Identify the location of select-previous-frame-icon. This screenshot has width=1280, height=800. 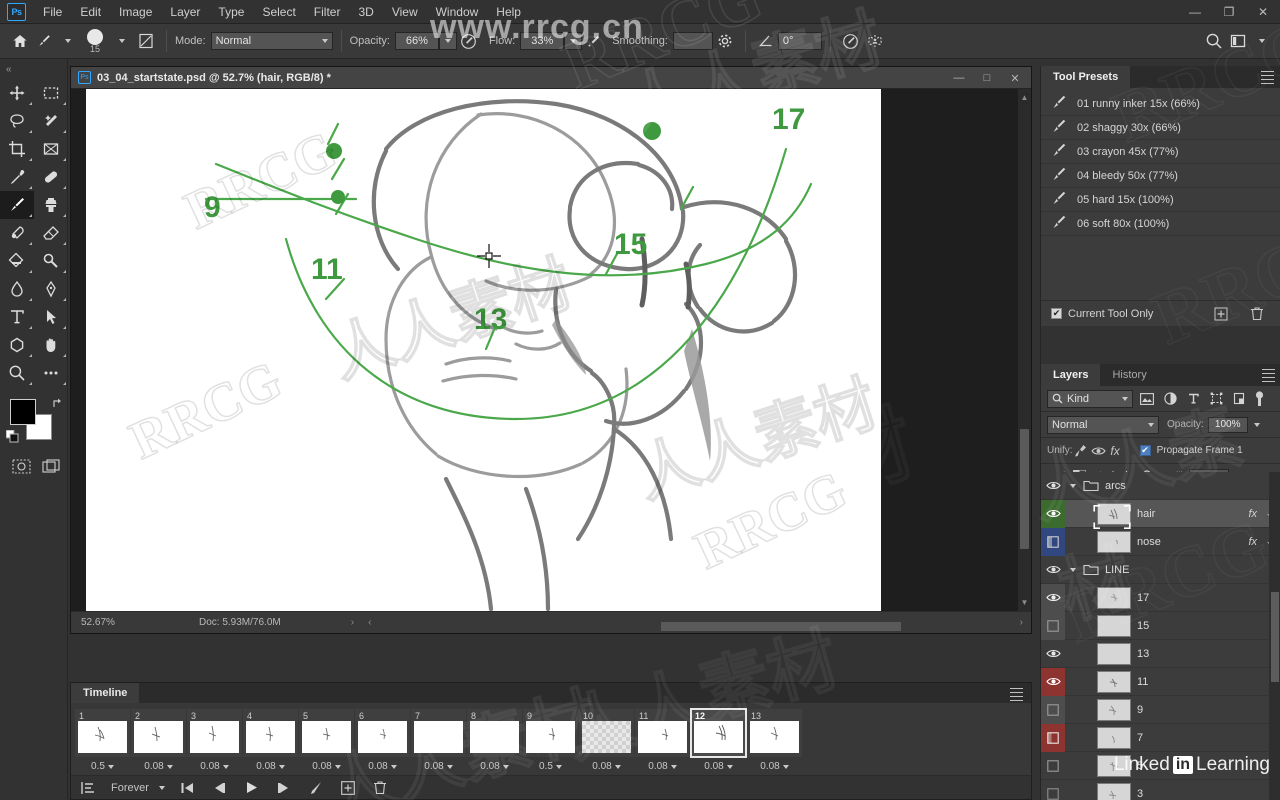
(220, 788).